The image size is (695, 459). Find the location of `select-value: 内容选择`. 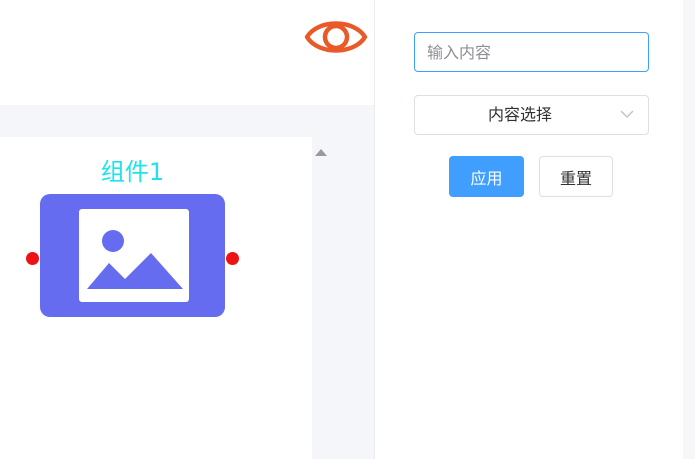

select-value: 内容选择 is located at coordinates (519, 114).